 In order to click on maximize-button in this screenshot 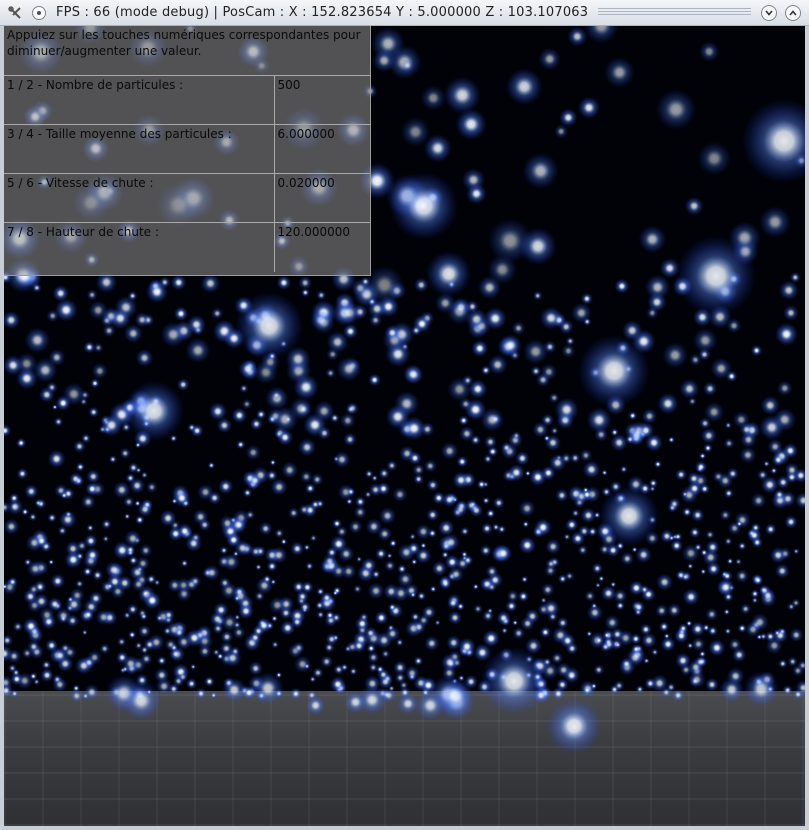, I will do `click(793, 12)`.